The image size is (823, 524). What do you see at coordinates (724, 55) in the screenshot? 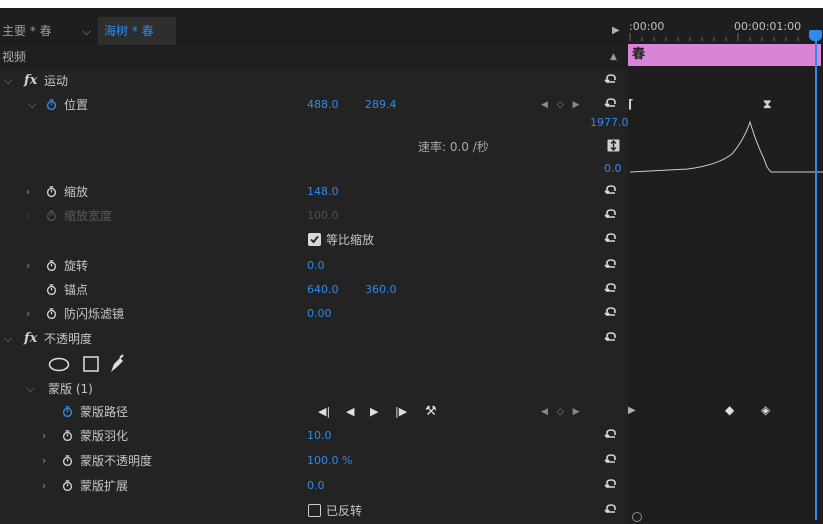
I see `clip-bar` at bounding box center [724, 55].